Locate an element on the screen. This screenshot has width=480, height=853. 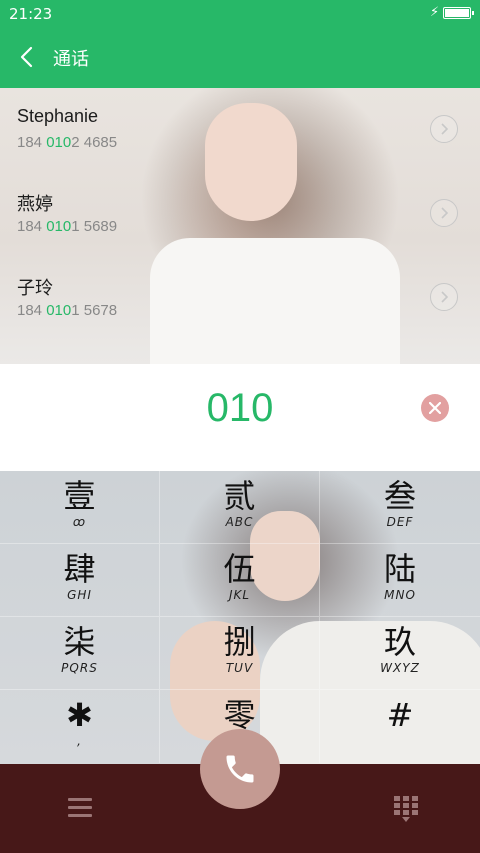
close-icon is located at coordinates (435, 408).